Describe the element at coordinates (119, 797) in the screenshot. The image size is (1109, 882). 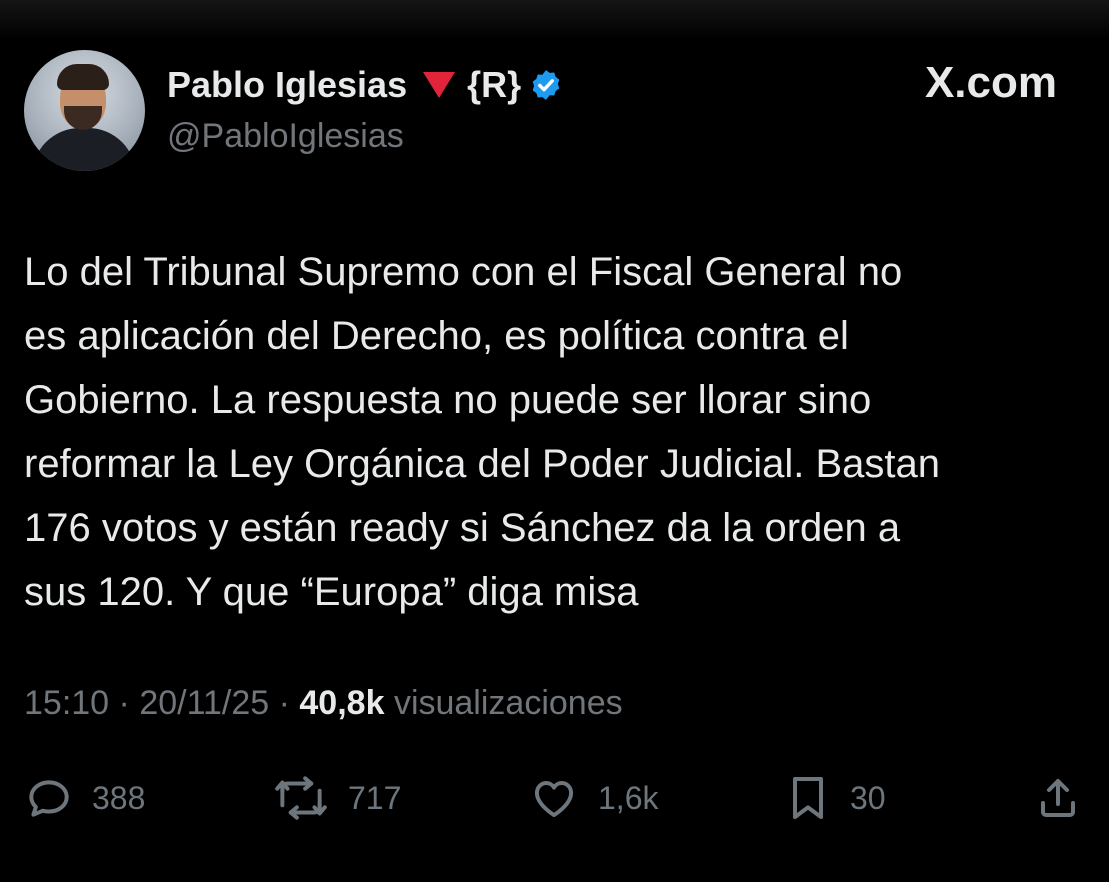
I see `reply-count: 388` at that location.